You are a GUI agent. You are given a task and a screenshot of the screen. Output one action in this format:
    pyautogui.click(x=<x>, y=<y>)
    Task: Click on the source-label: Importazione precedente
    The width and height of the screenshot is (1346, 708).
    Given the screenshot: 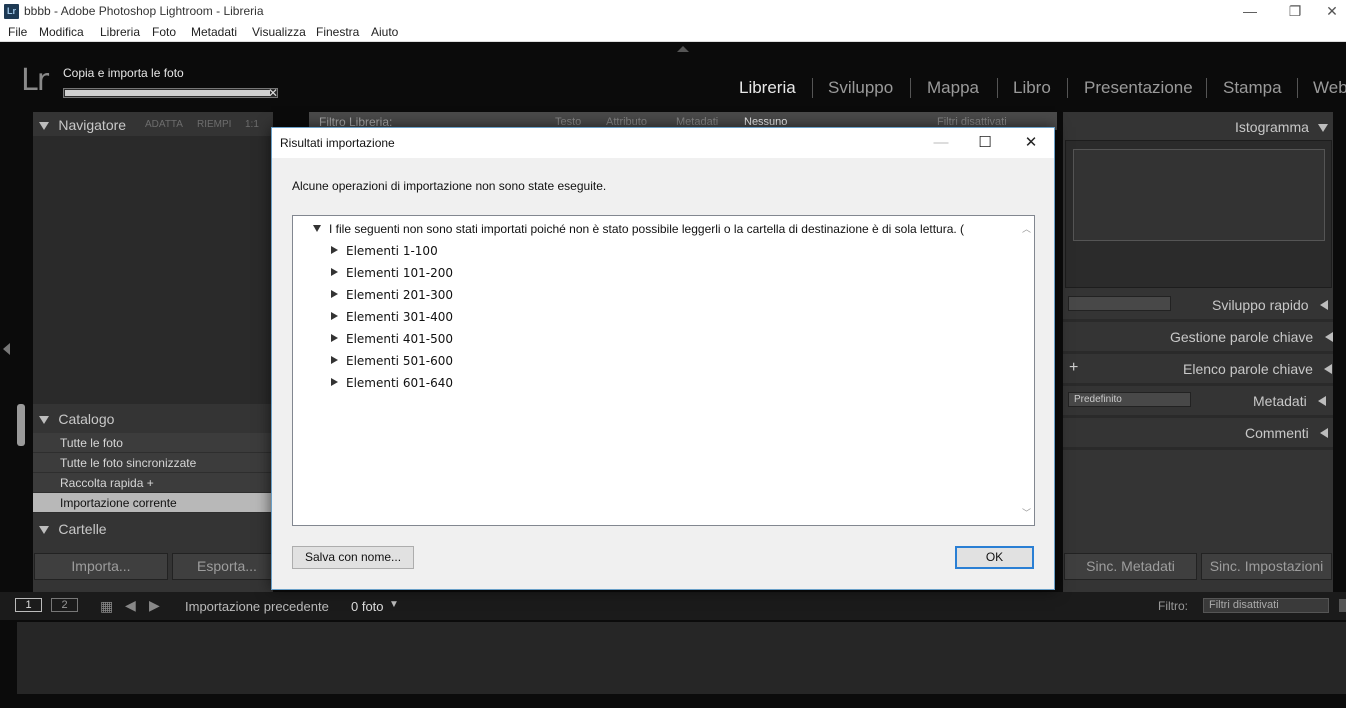 What is the action you would take?
    pyautogui.click(x=257, y=606)
    